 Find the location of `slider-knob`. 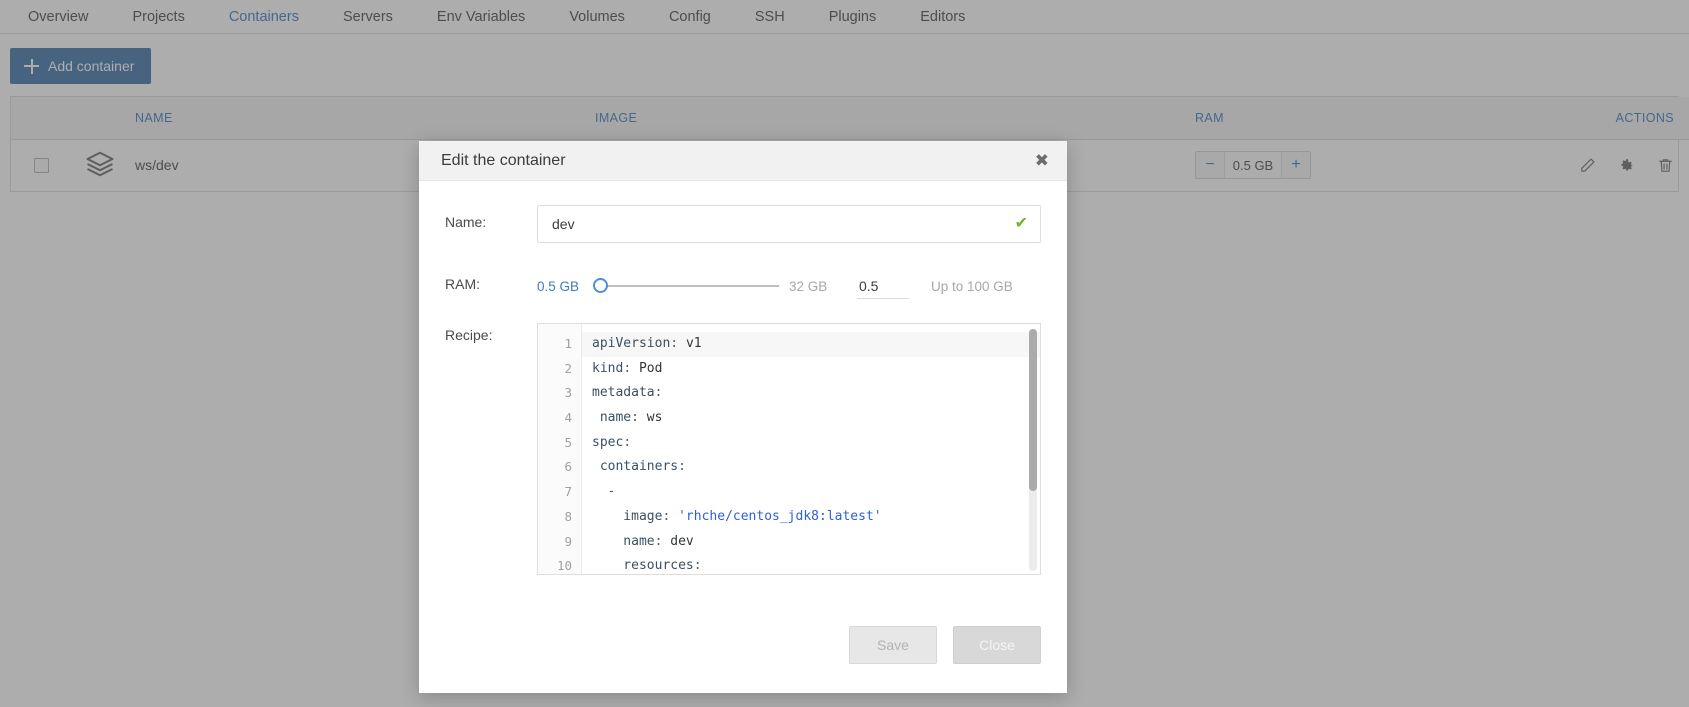

slider-knob is located at coordinates (600, 285).